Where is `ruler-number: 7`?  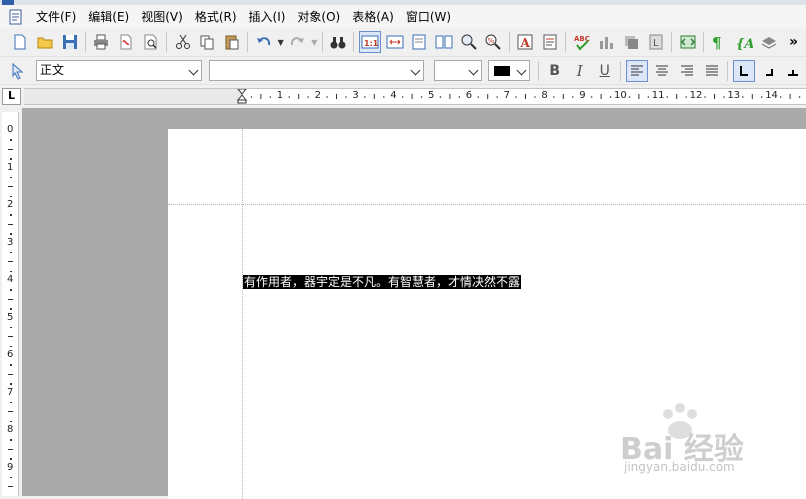
ruler-number: 7 is located at coordinates (506, 95).